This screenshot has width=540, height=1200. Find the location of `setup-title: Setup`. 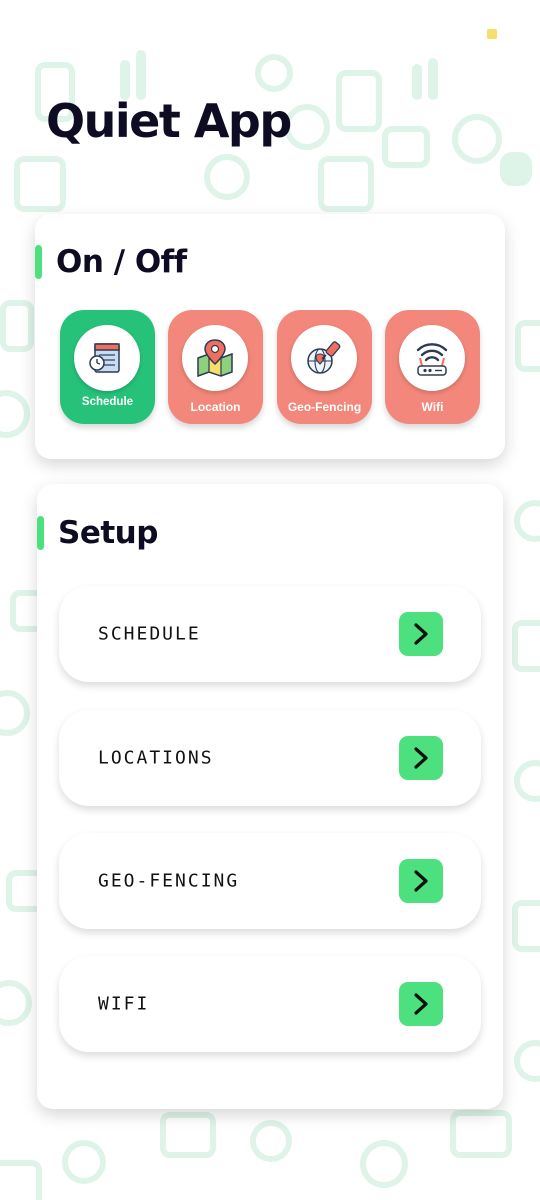

setup-title: Setup is located at coordinates (108, 533).